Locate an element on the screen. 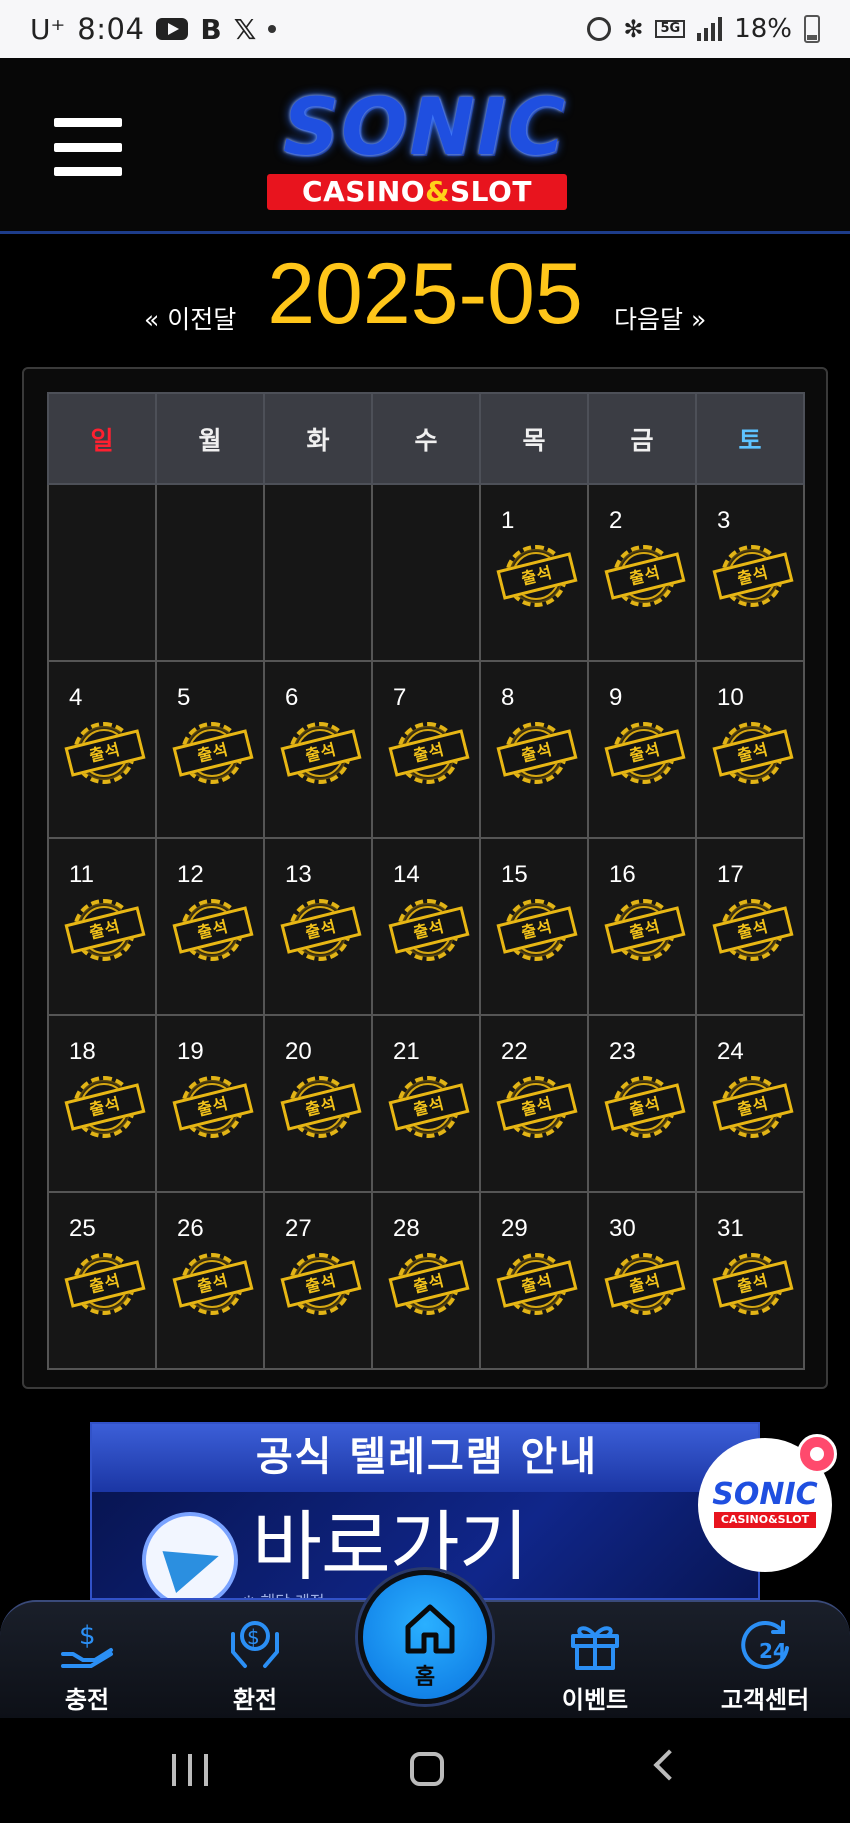 The width and height of the screenshot is (850, 1823). calendar-day-cell: 11 출석 is located at coordinates (102, 926).